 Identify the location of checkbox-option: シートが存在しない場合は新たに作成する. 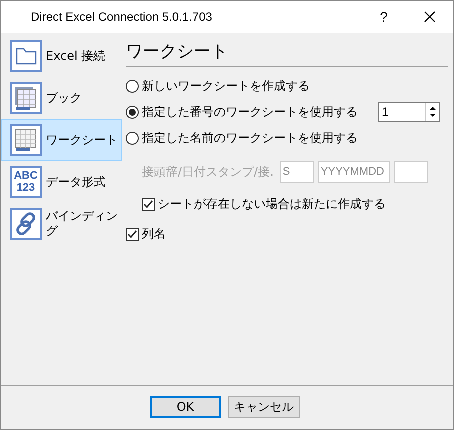
(264, 204).